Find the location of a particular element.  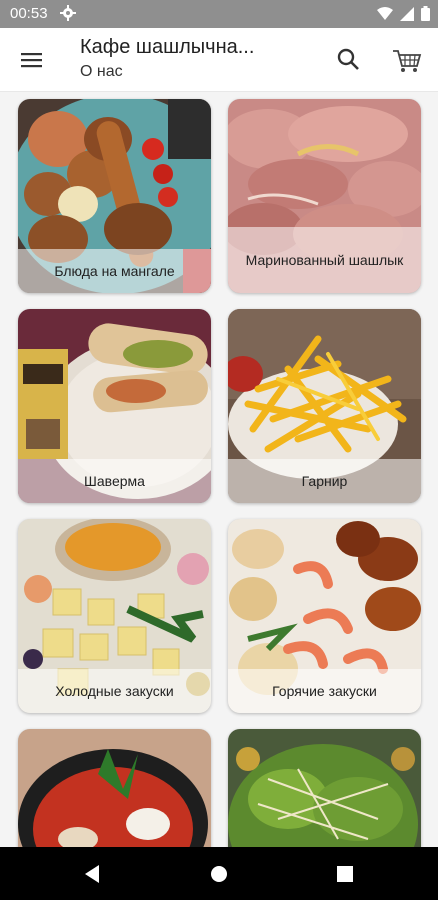

status-bar: 00:53 is located at coordinates (219, 14).